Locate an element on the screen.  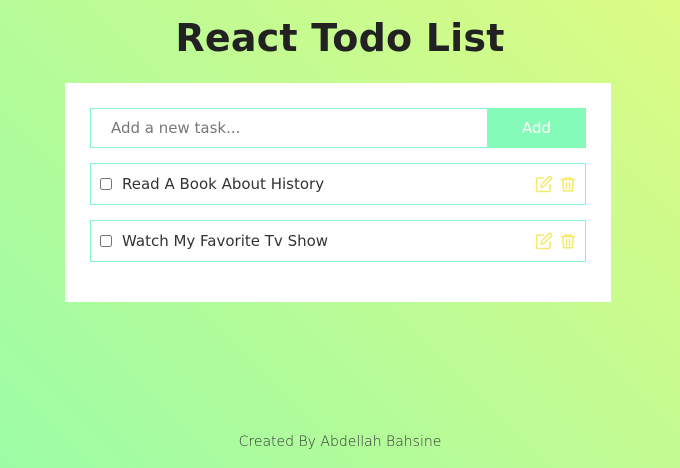
list-item: Read A Book About History is located at coordinates (338, 184).